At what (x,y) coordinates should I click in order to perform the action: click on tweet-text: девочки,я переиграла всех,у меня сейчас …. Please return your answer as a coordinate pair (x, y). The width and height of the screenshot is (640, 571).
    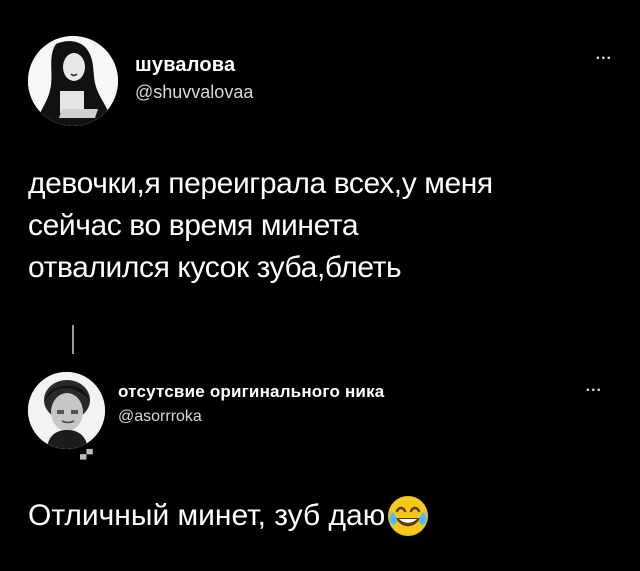
    Looking at the image, I should click on (260, 225).